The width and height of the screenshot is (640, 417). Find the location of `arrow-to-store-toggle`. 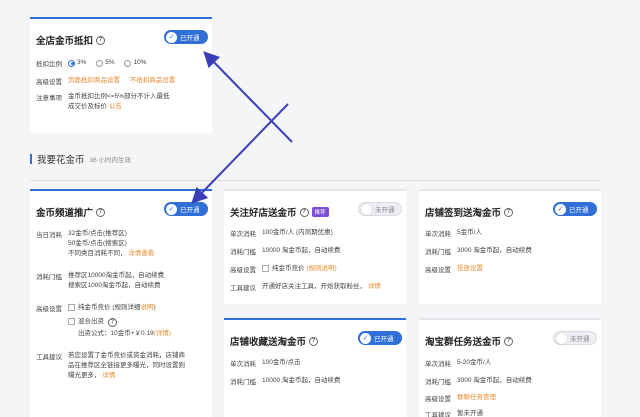

arrow-to-store-toggle is located at coordinates (248, 97).